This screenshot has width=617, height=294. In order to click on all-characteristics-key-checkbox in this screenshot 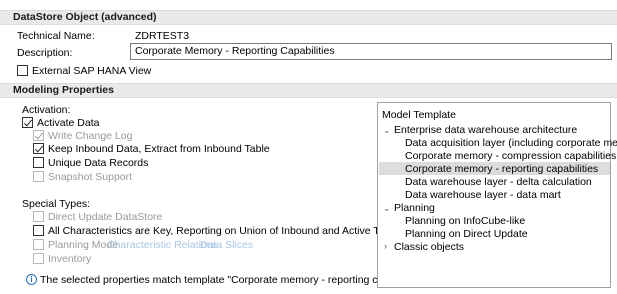, I will do `click(38, 230)`.